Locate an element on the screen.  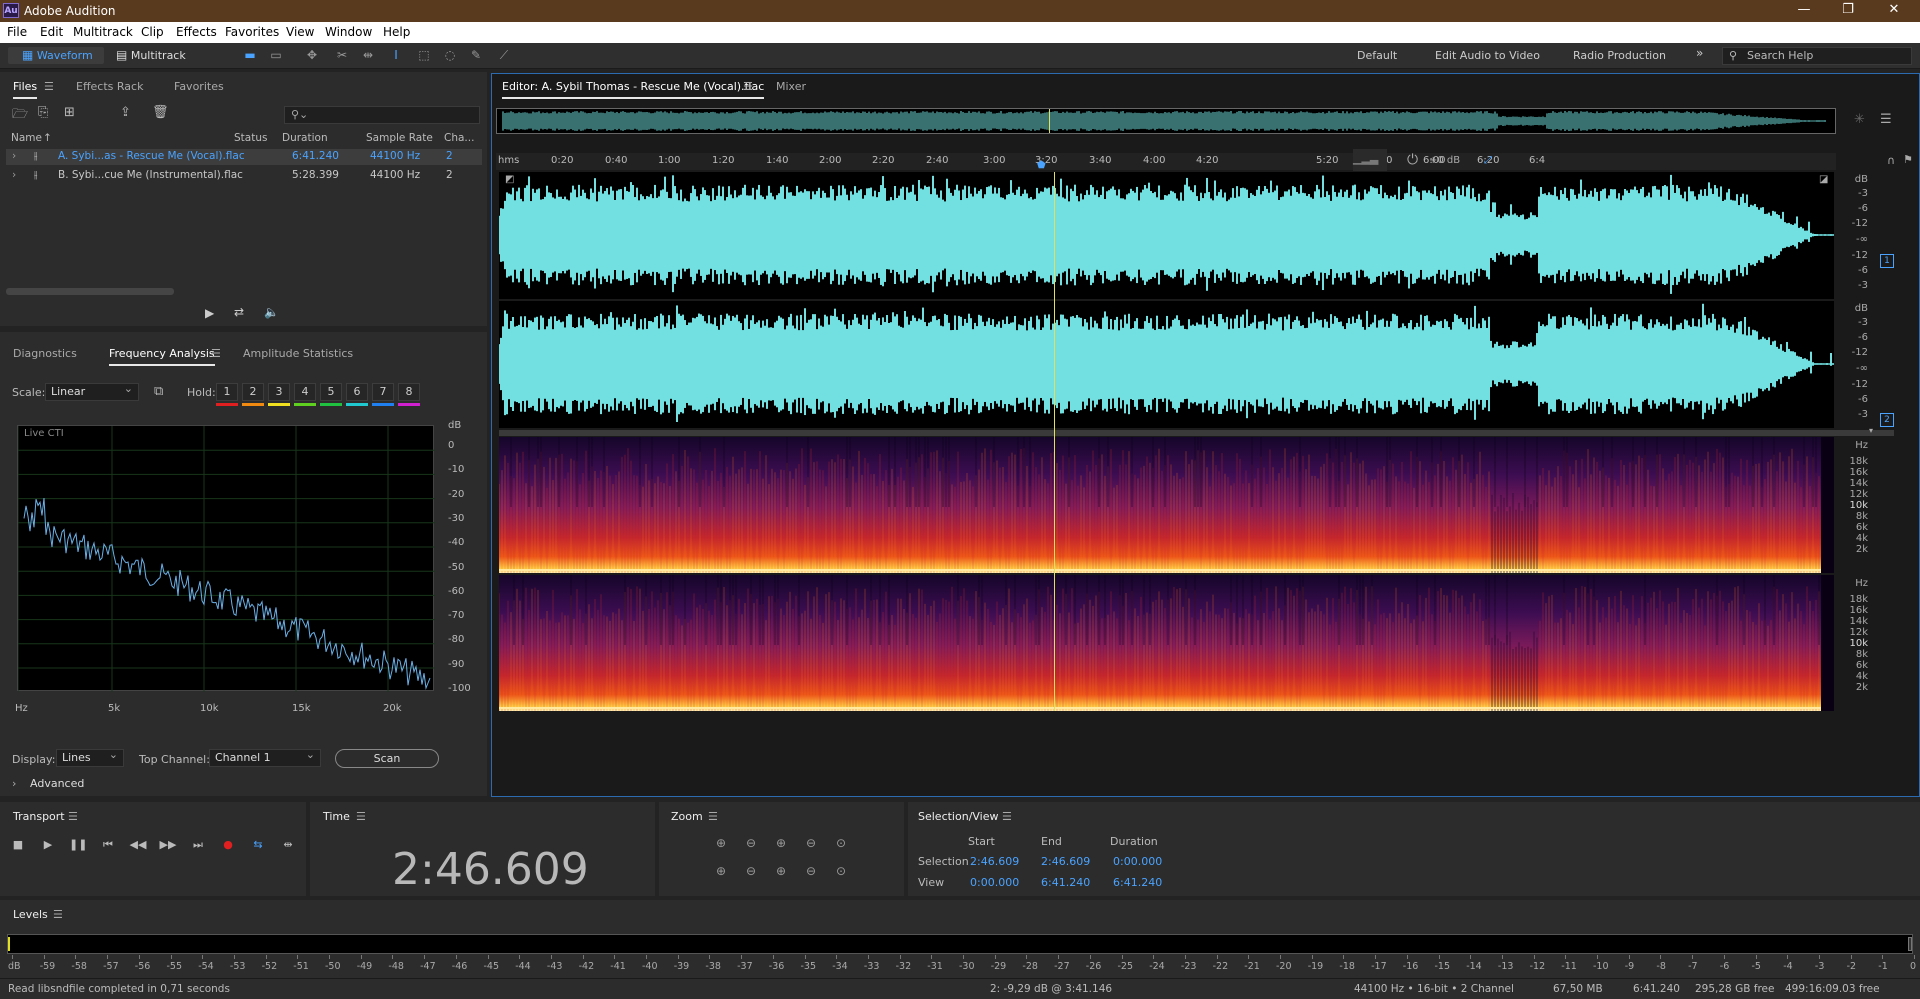
open-file-icon: 🗁 is located at coordinates (20, 116).